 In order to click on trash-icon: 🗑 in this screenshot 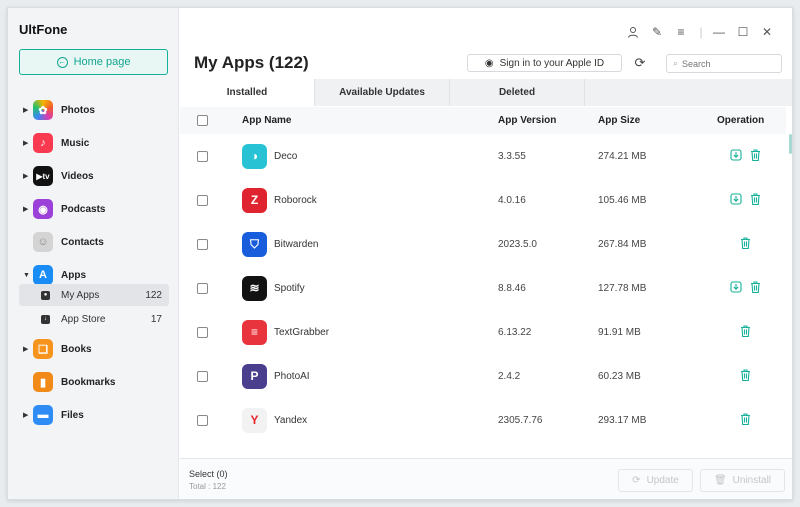, I will do `click(720, 480)`.